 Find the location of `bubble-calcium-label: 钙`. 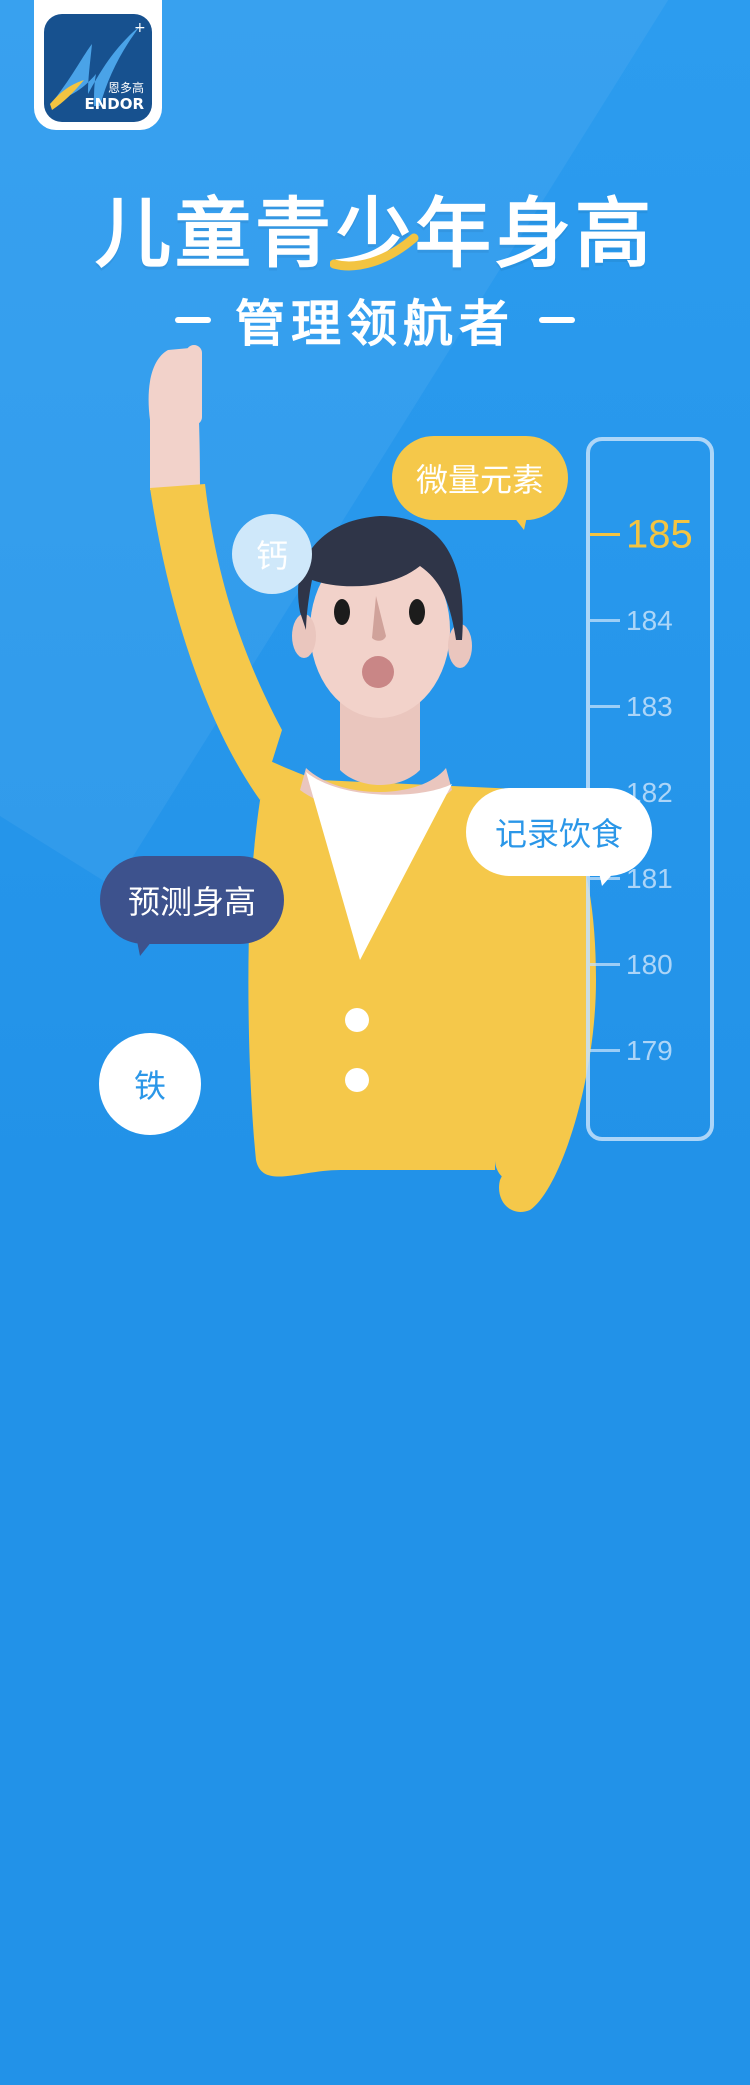

bubble-calcium-label: 钙 is located at coordinates (271, 556).